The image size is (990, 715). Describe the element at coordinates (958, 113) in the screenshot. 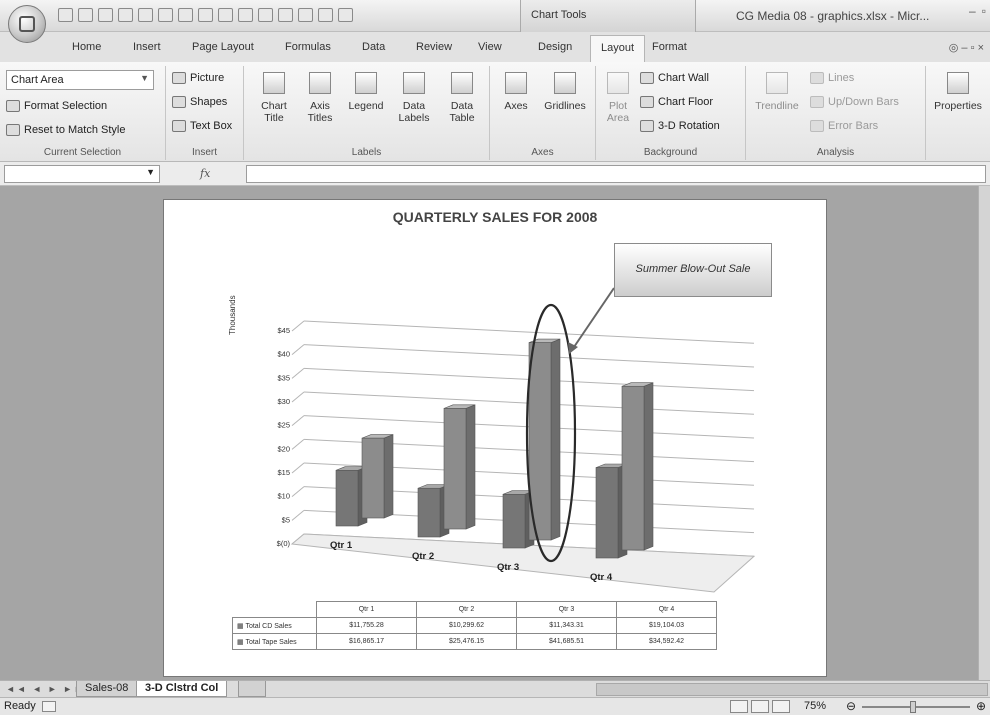

I see `group-properties: Properties` at that location.